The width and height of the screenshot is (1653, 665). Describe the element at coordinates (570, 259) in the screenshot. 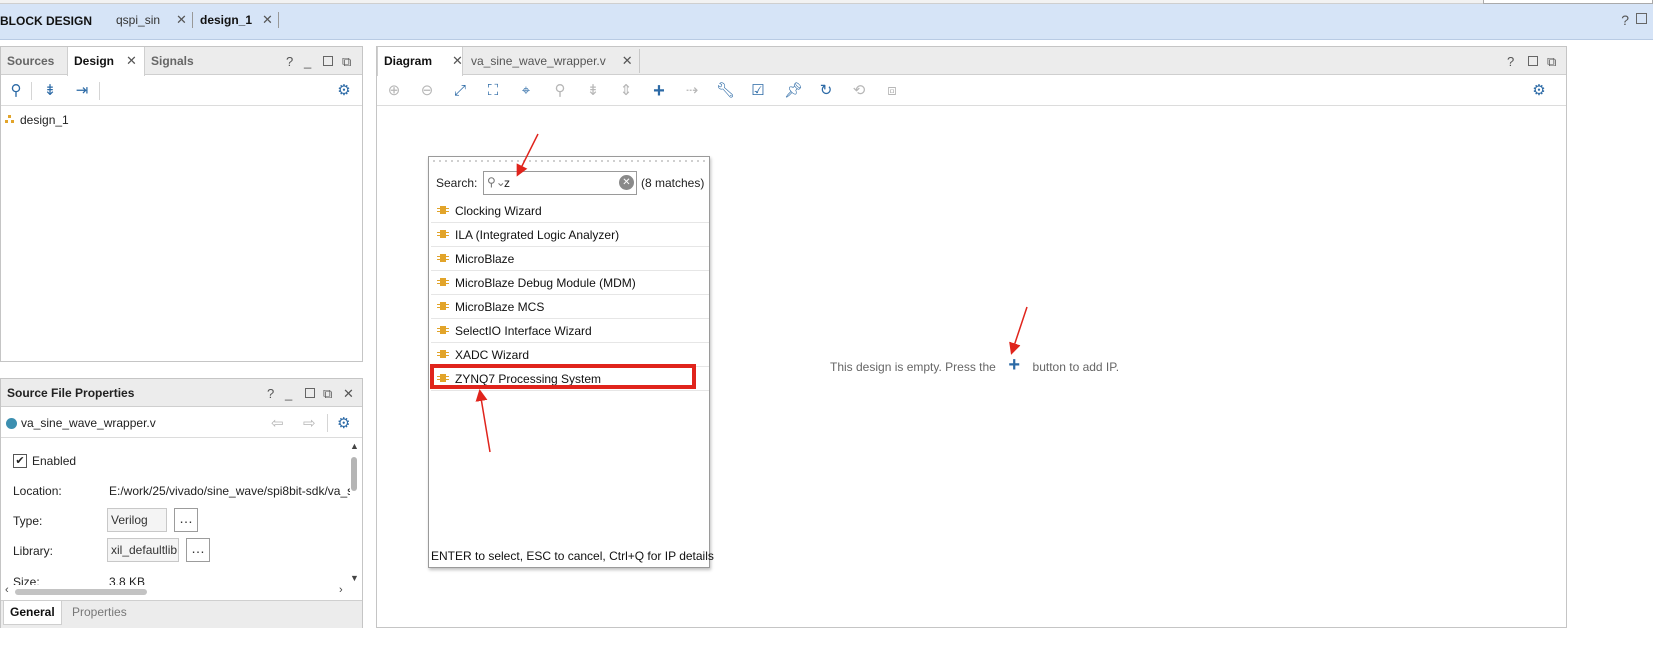

I see `list-item: MicroBlaze` at that location.